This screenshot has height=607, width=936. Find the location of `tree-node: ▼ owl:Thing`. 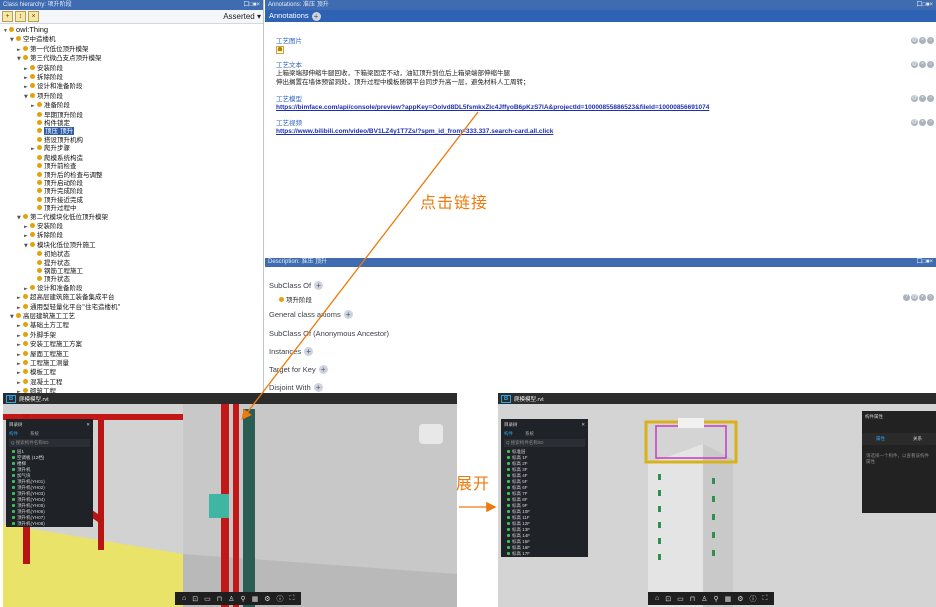

tree-node: ▼ owl:Thing is located at coordinates (131, 30).